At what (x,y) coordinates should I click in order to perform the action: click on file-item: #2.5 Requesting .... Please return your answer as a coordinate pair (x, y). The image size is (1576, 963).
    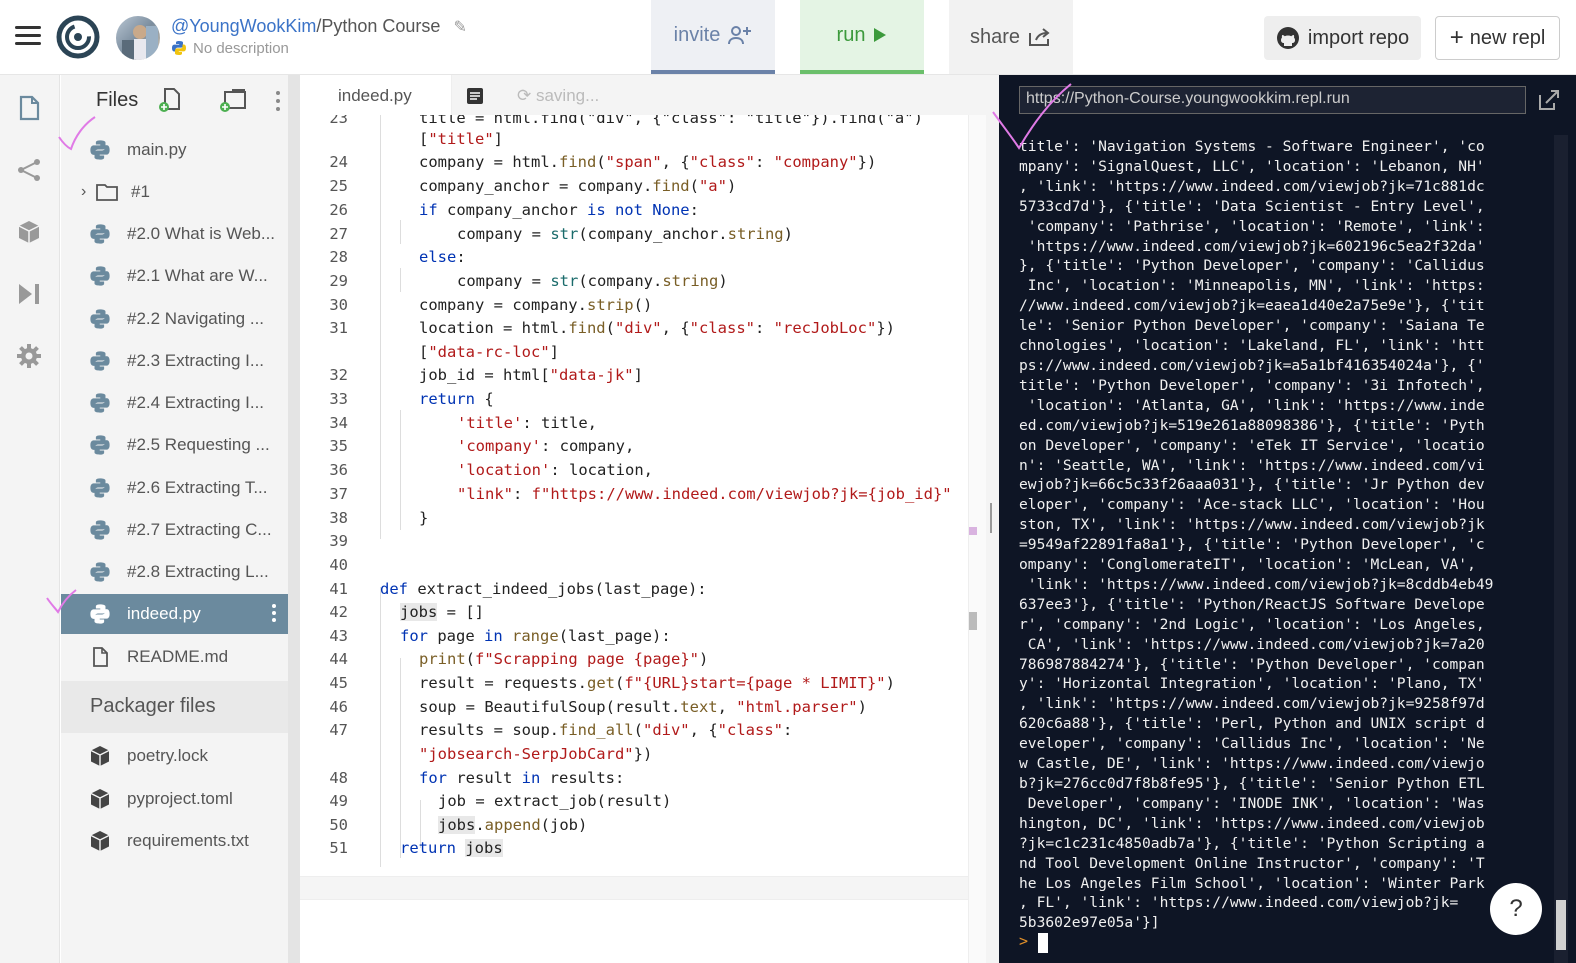
    Looking at the image, I should click on (174, 445).